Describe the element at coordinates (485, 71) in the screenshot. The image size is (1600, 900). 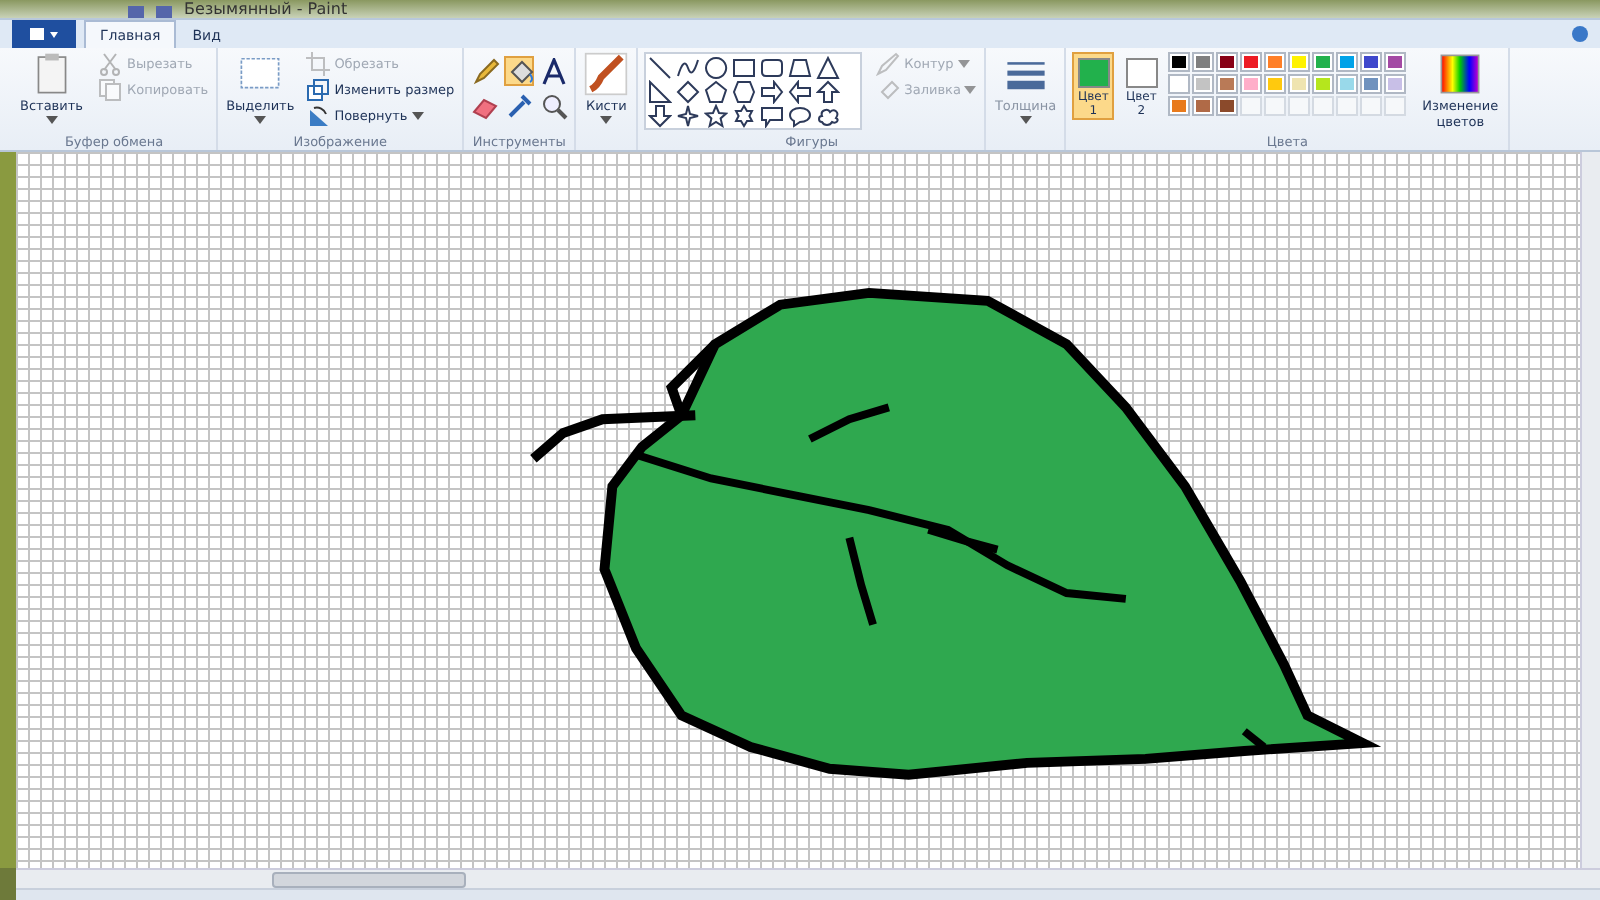
I see `pencil-icon` at that location.